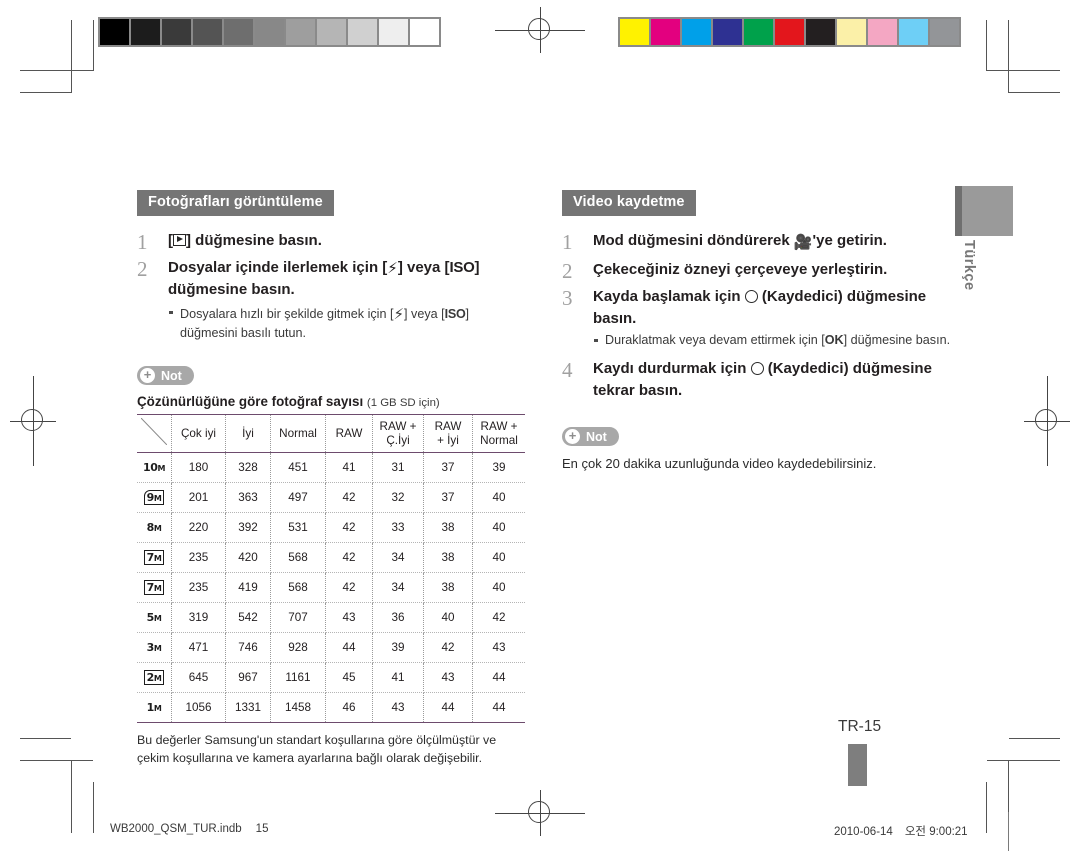 The width and height of the screenshot is (1080, 851). Describe the element at coordinates (1008, 831) in the screenshot. I see `footer-vertical-rule` at that location.